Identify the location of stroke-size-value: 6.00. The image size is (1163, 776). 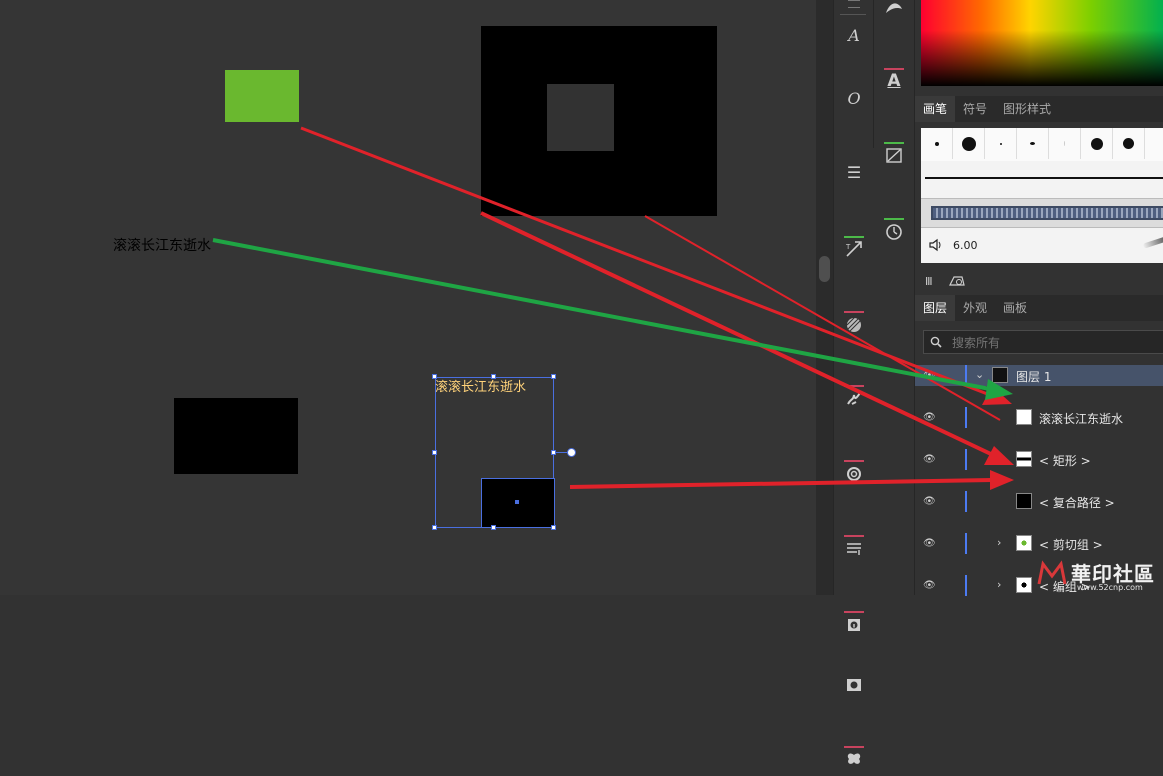
(965, 245).